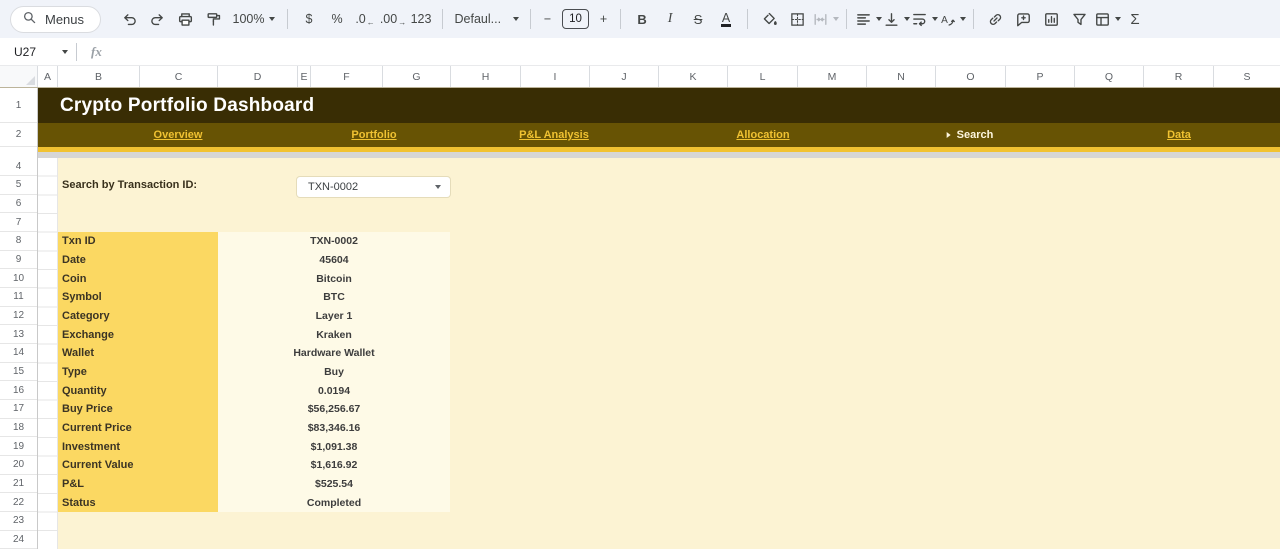 This screenshot has height=549, width=1280. I want to click on bold-button: B, so click(642, 19).